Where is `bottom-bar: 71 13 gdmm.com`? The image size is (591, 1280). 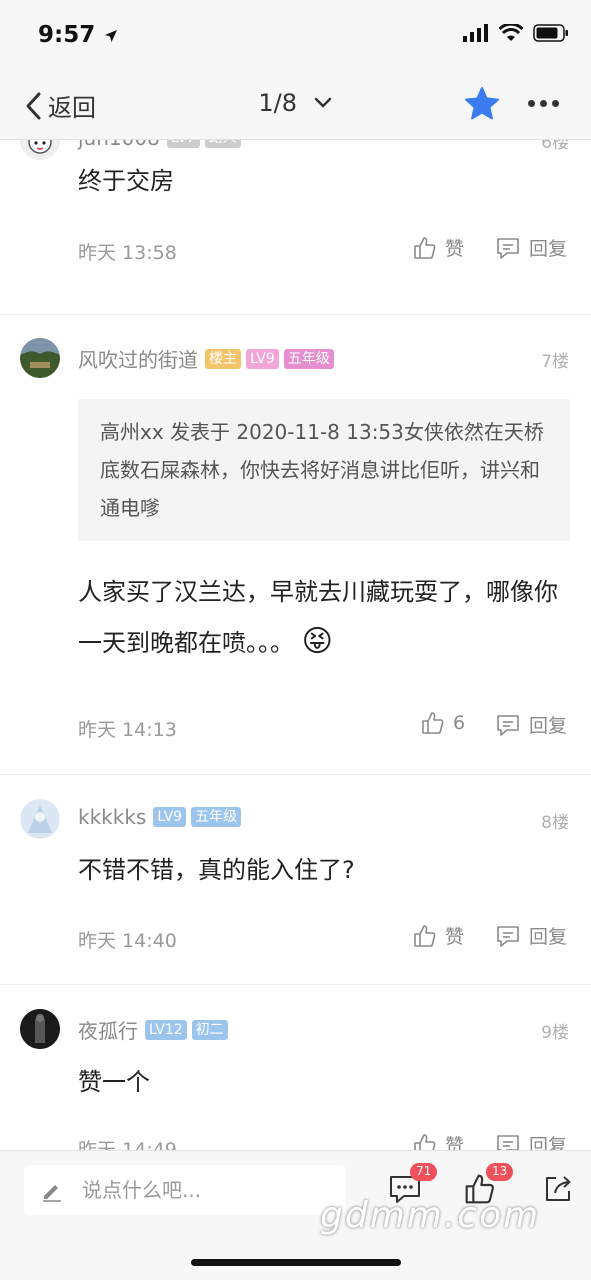
bottom-bar: 71 13 gdmm.com is located at coordinates (295, 1215).